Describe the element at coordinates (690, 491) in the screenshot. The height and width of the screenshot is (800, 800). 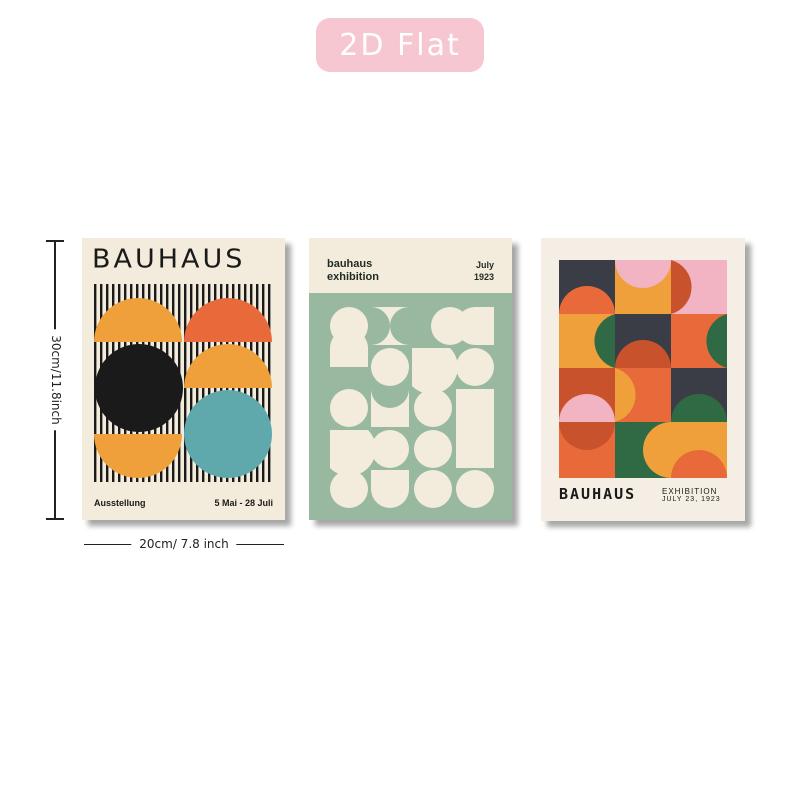
I see `poster-subtitle-line1: EXHIBITION` at that location.